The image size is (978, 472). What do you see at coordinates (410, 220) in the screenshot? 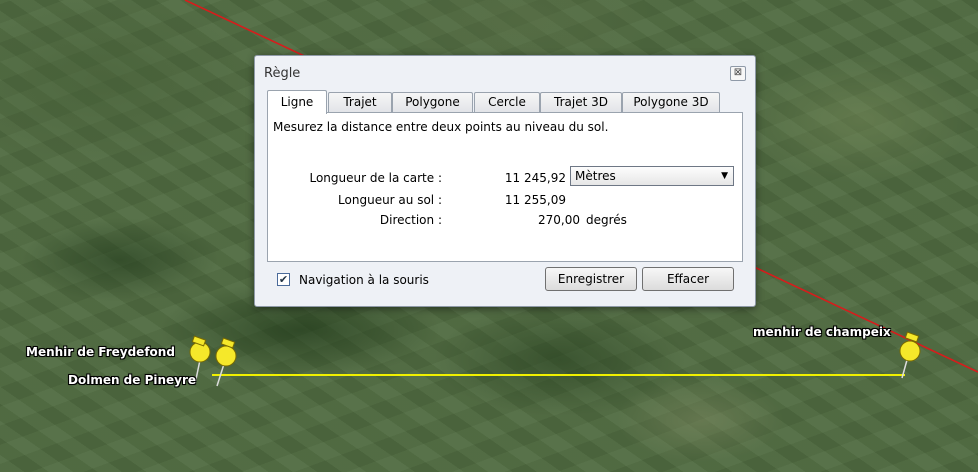
I see `direction-label: Direction :` at bounding box center [410, 220].